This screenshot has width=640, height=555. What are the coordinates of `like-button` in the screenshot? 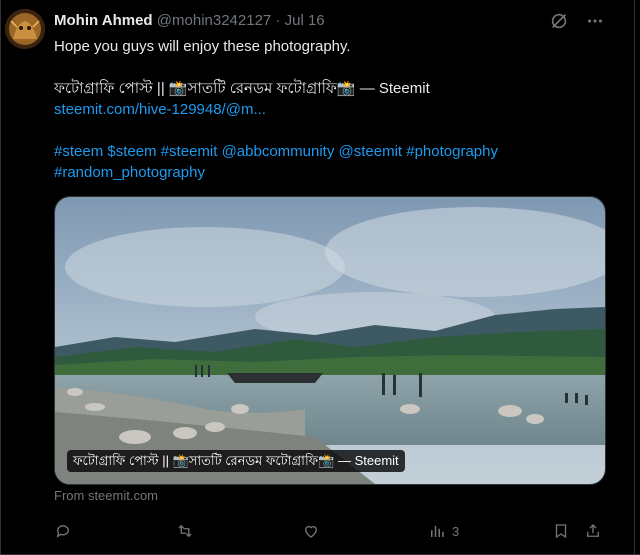 It's located at (311, 531).